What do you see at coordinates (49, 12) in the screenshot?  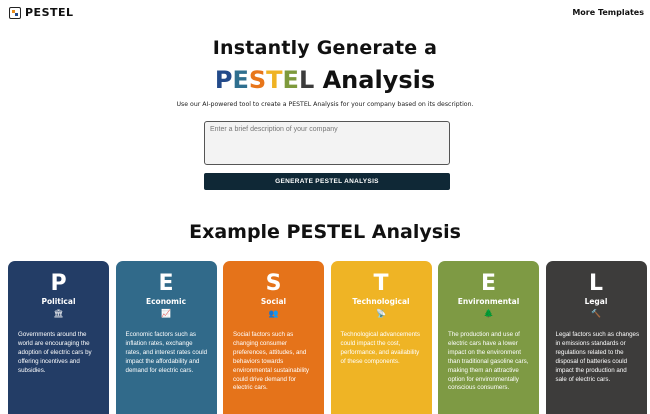 I see `logo-text: PESTEL` at bounding box center [49, 12].